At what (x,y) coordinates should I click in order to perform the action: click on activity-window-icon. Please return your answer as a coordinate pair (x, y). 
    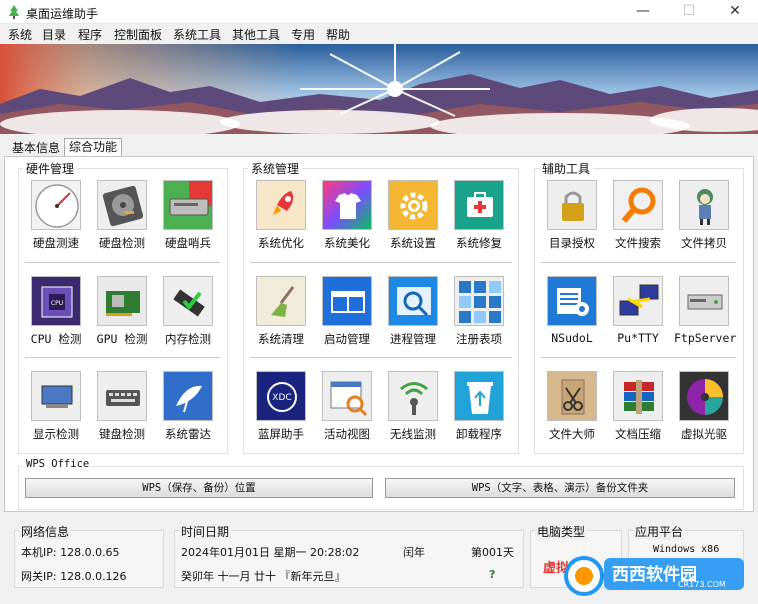
    Looking at the image, I should click on (347, 396).